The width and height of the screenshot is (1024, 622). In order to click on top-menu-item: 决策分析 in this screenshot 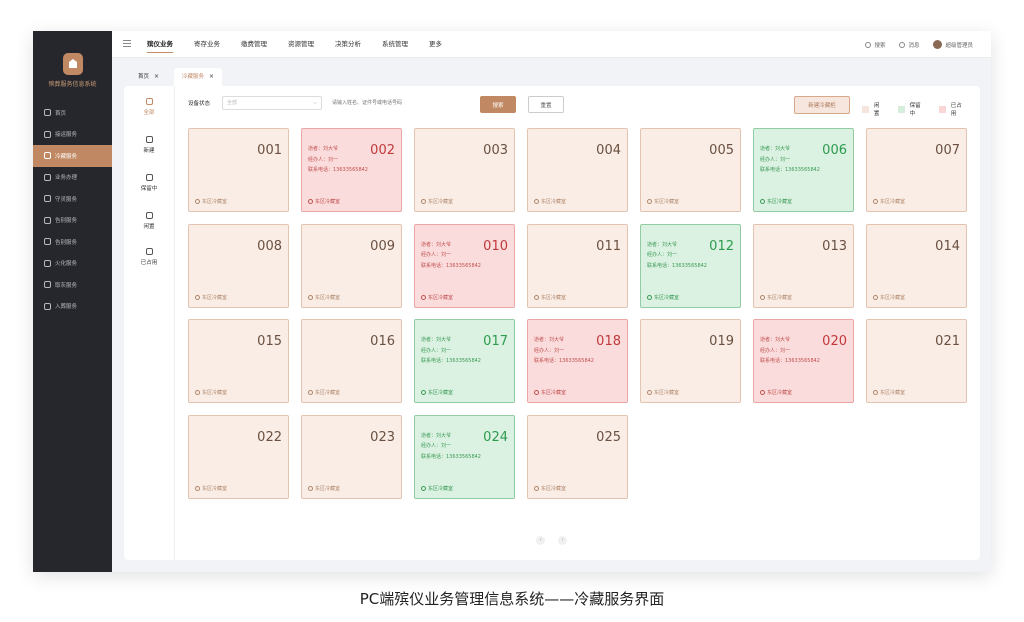, I will do `click(348, 44)`.